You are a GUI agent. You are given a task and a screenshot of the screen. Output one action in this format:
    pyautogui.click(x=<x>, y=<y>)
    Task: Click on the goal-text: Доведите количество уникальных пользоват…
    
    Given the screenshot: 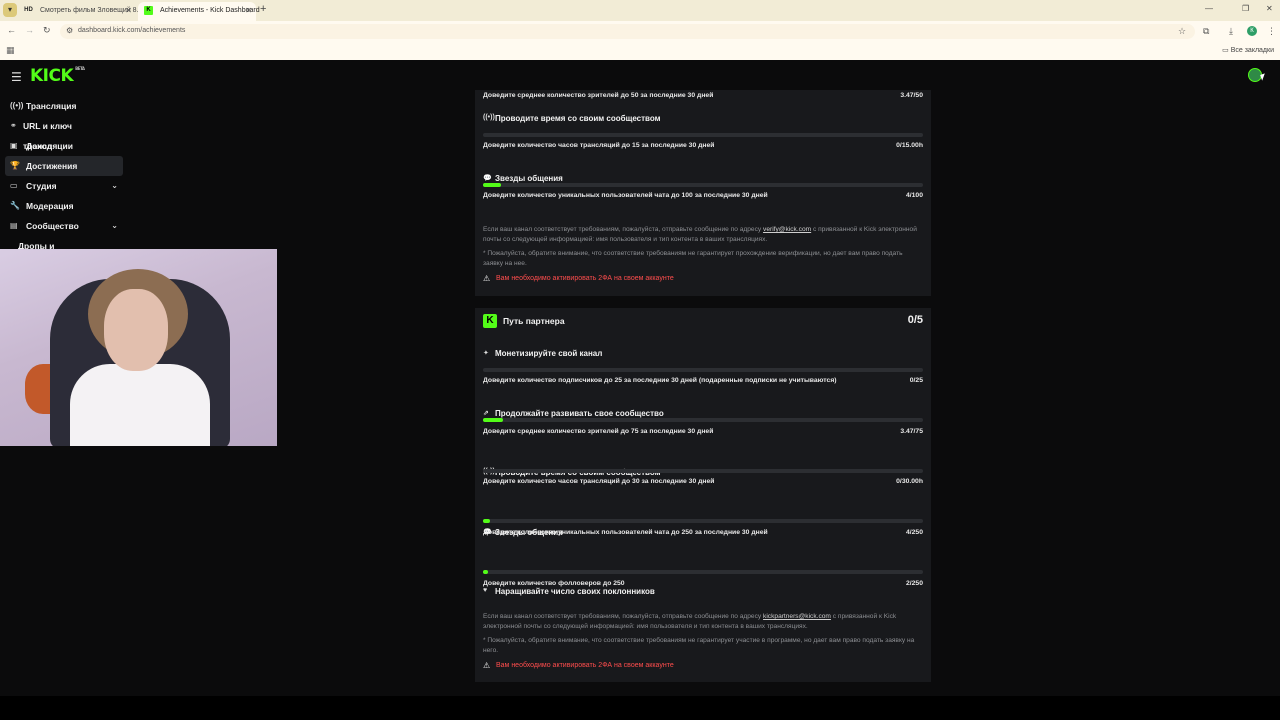 What is the action you would take?
    pyautogui.click(x=625, y=532)
    